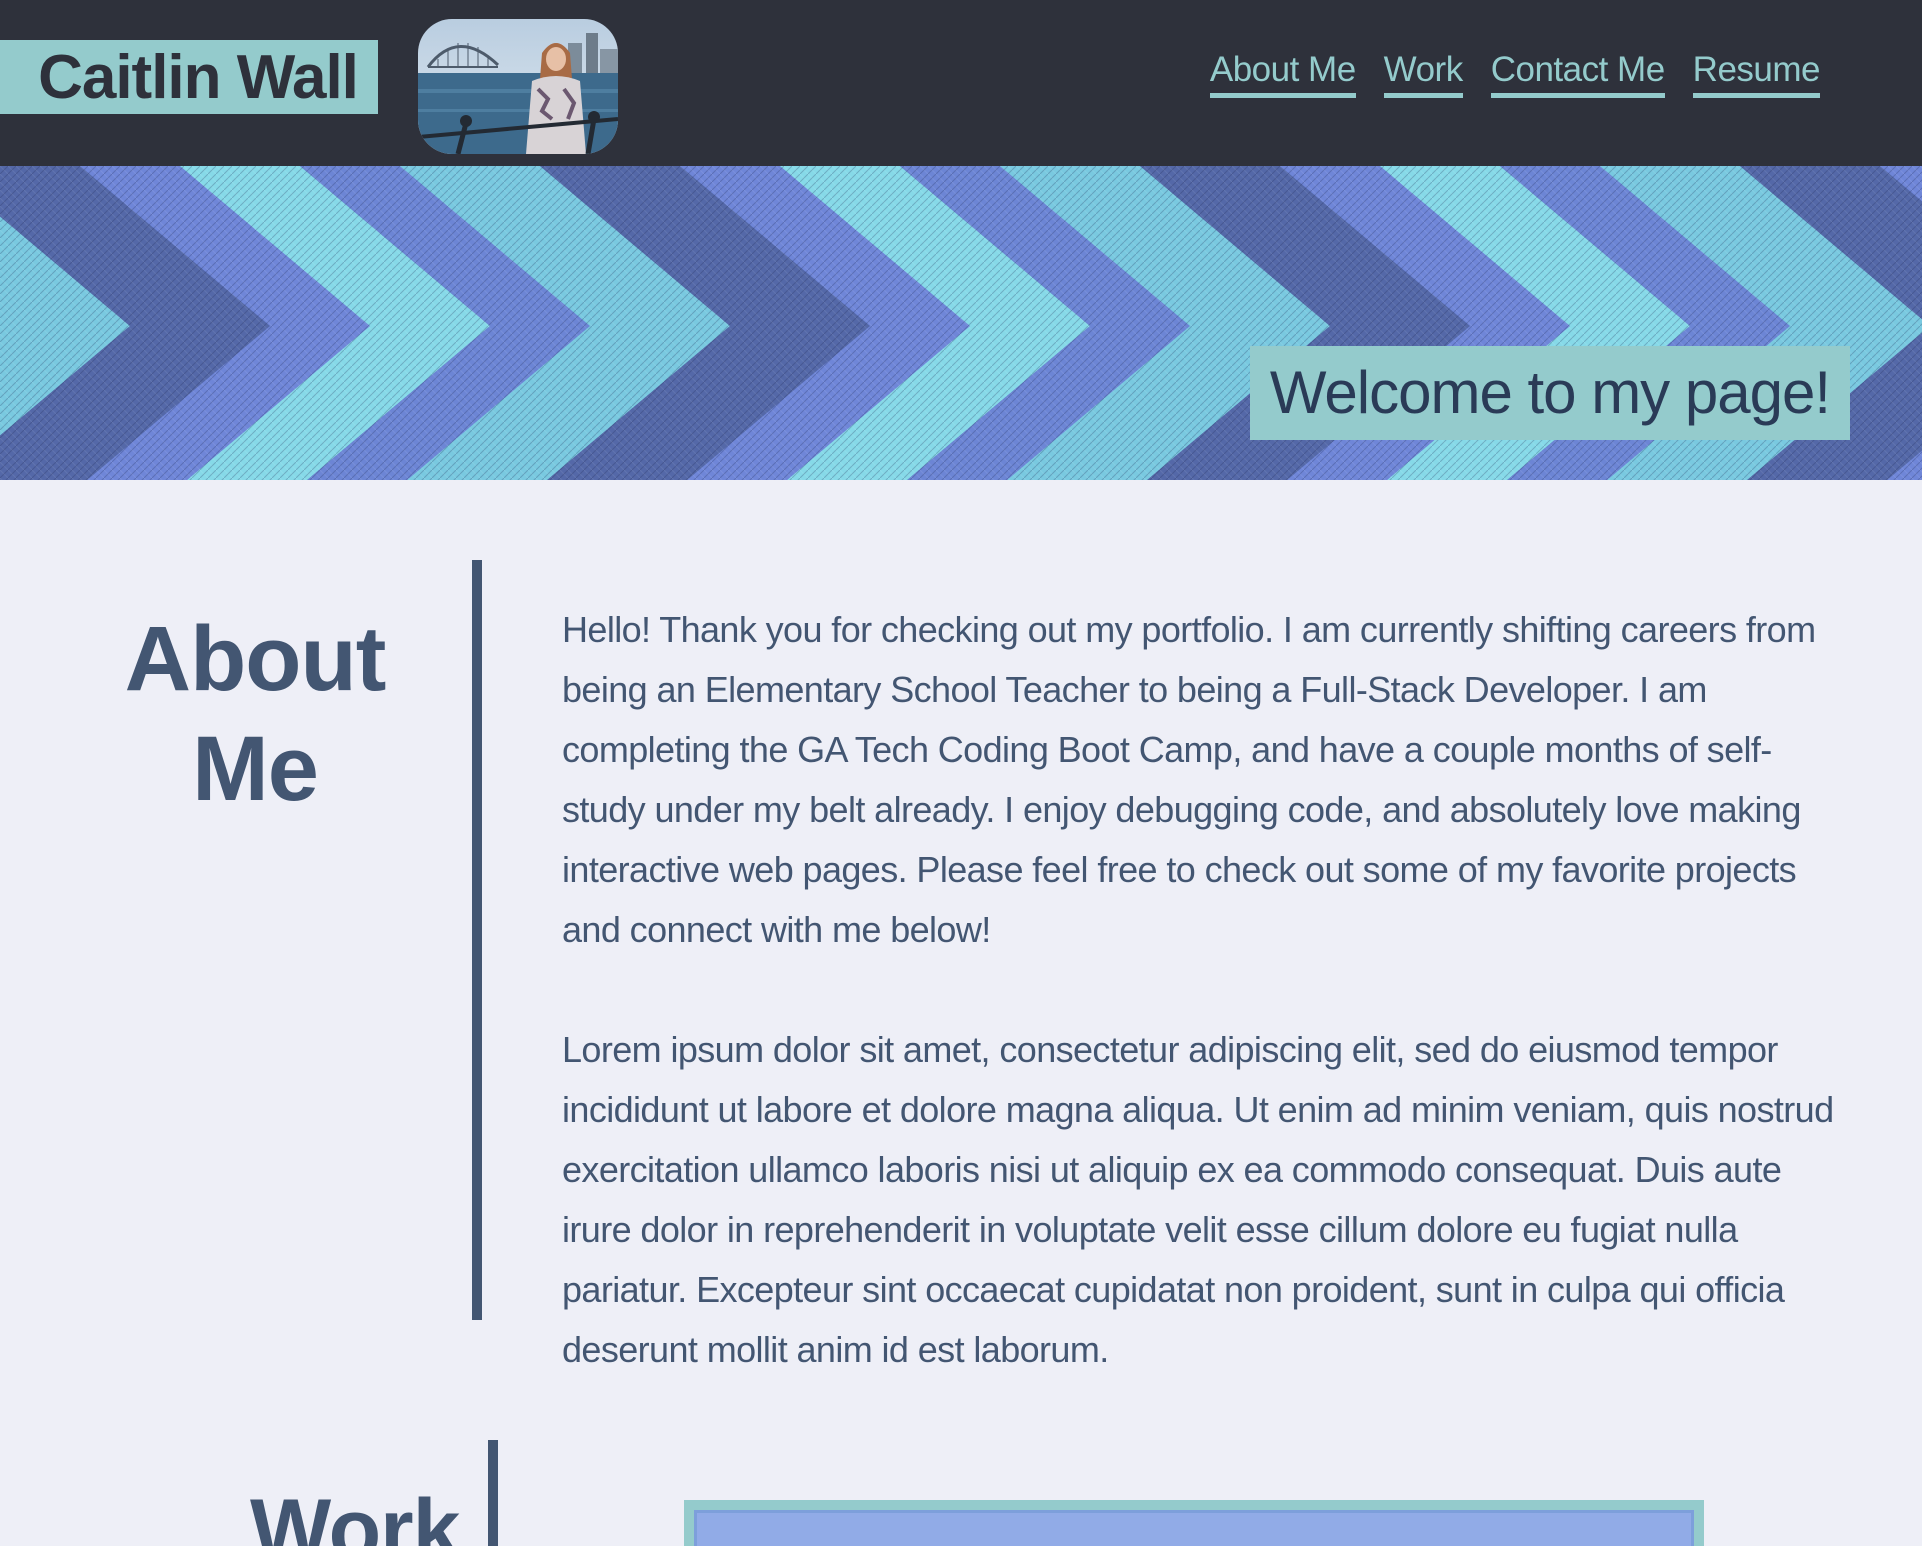 Image resolution: width=1922 pixels, height=1546 pixels. I want to click on work-project-card, so click(1194, 1523).